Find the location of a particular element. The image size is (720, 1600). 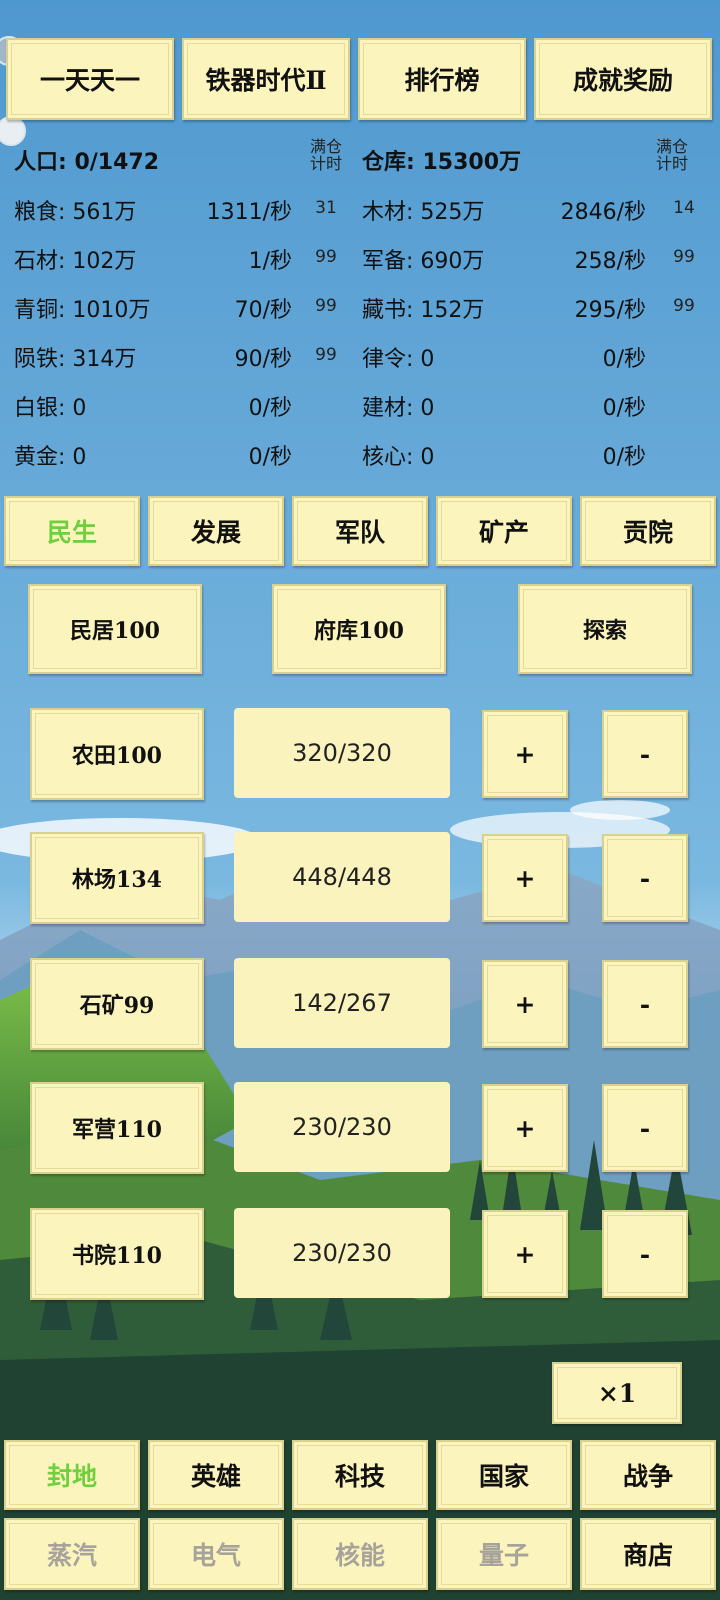

left-full-timer-header: 满仓计时 is located at coordinates (325, 155).